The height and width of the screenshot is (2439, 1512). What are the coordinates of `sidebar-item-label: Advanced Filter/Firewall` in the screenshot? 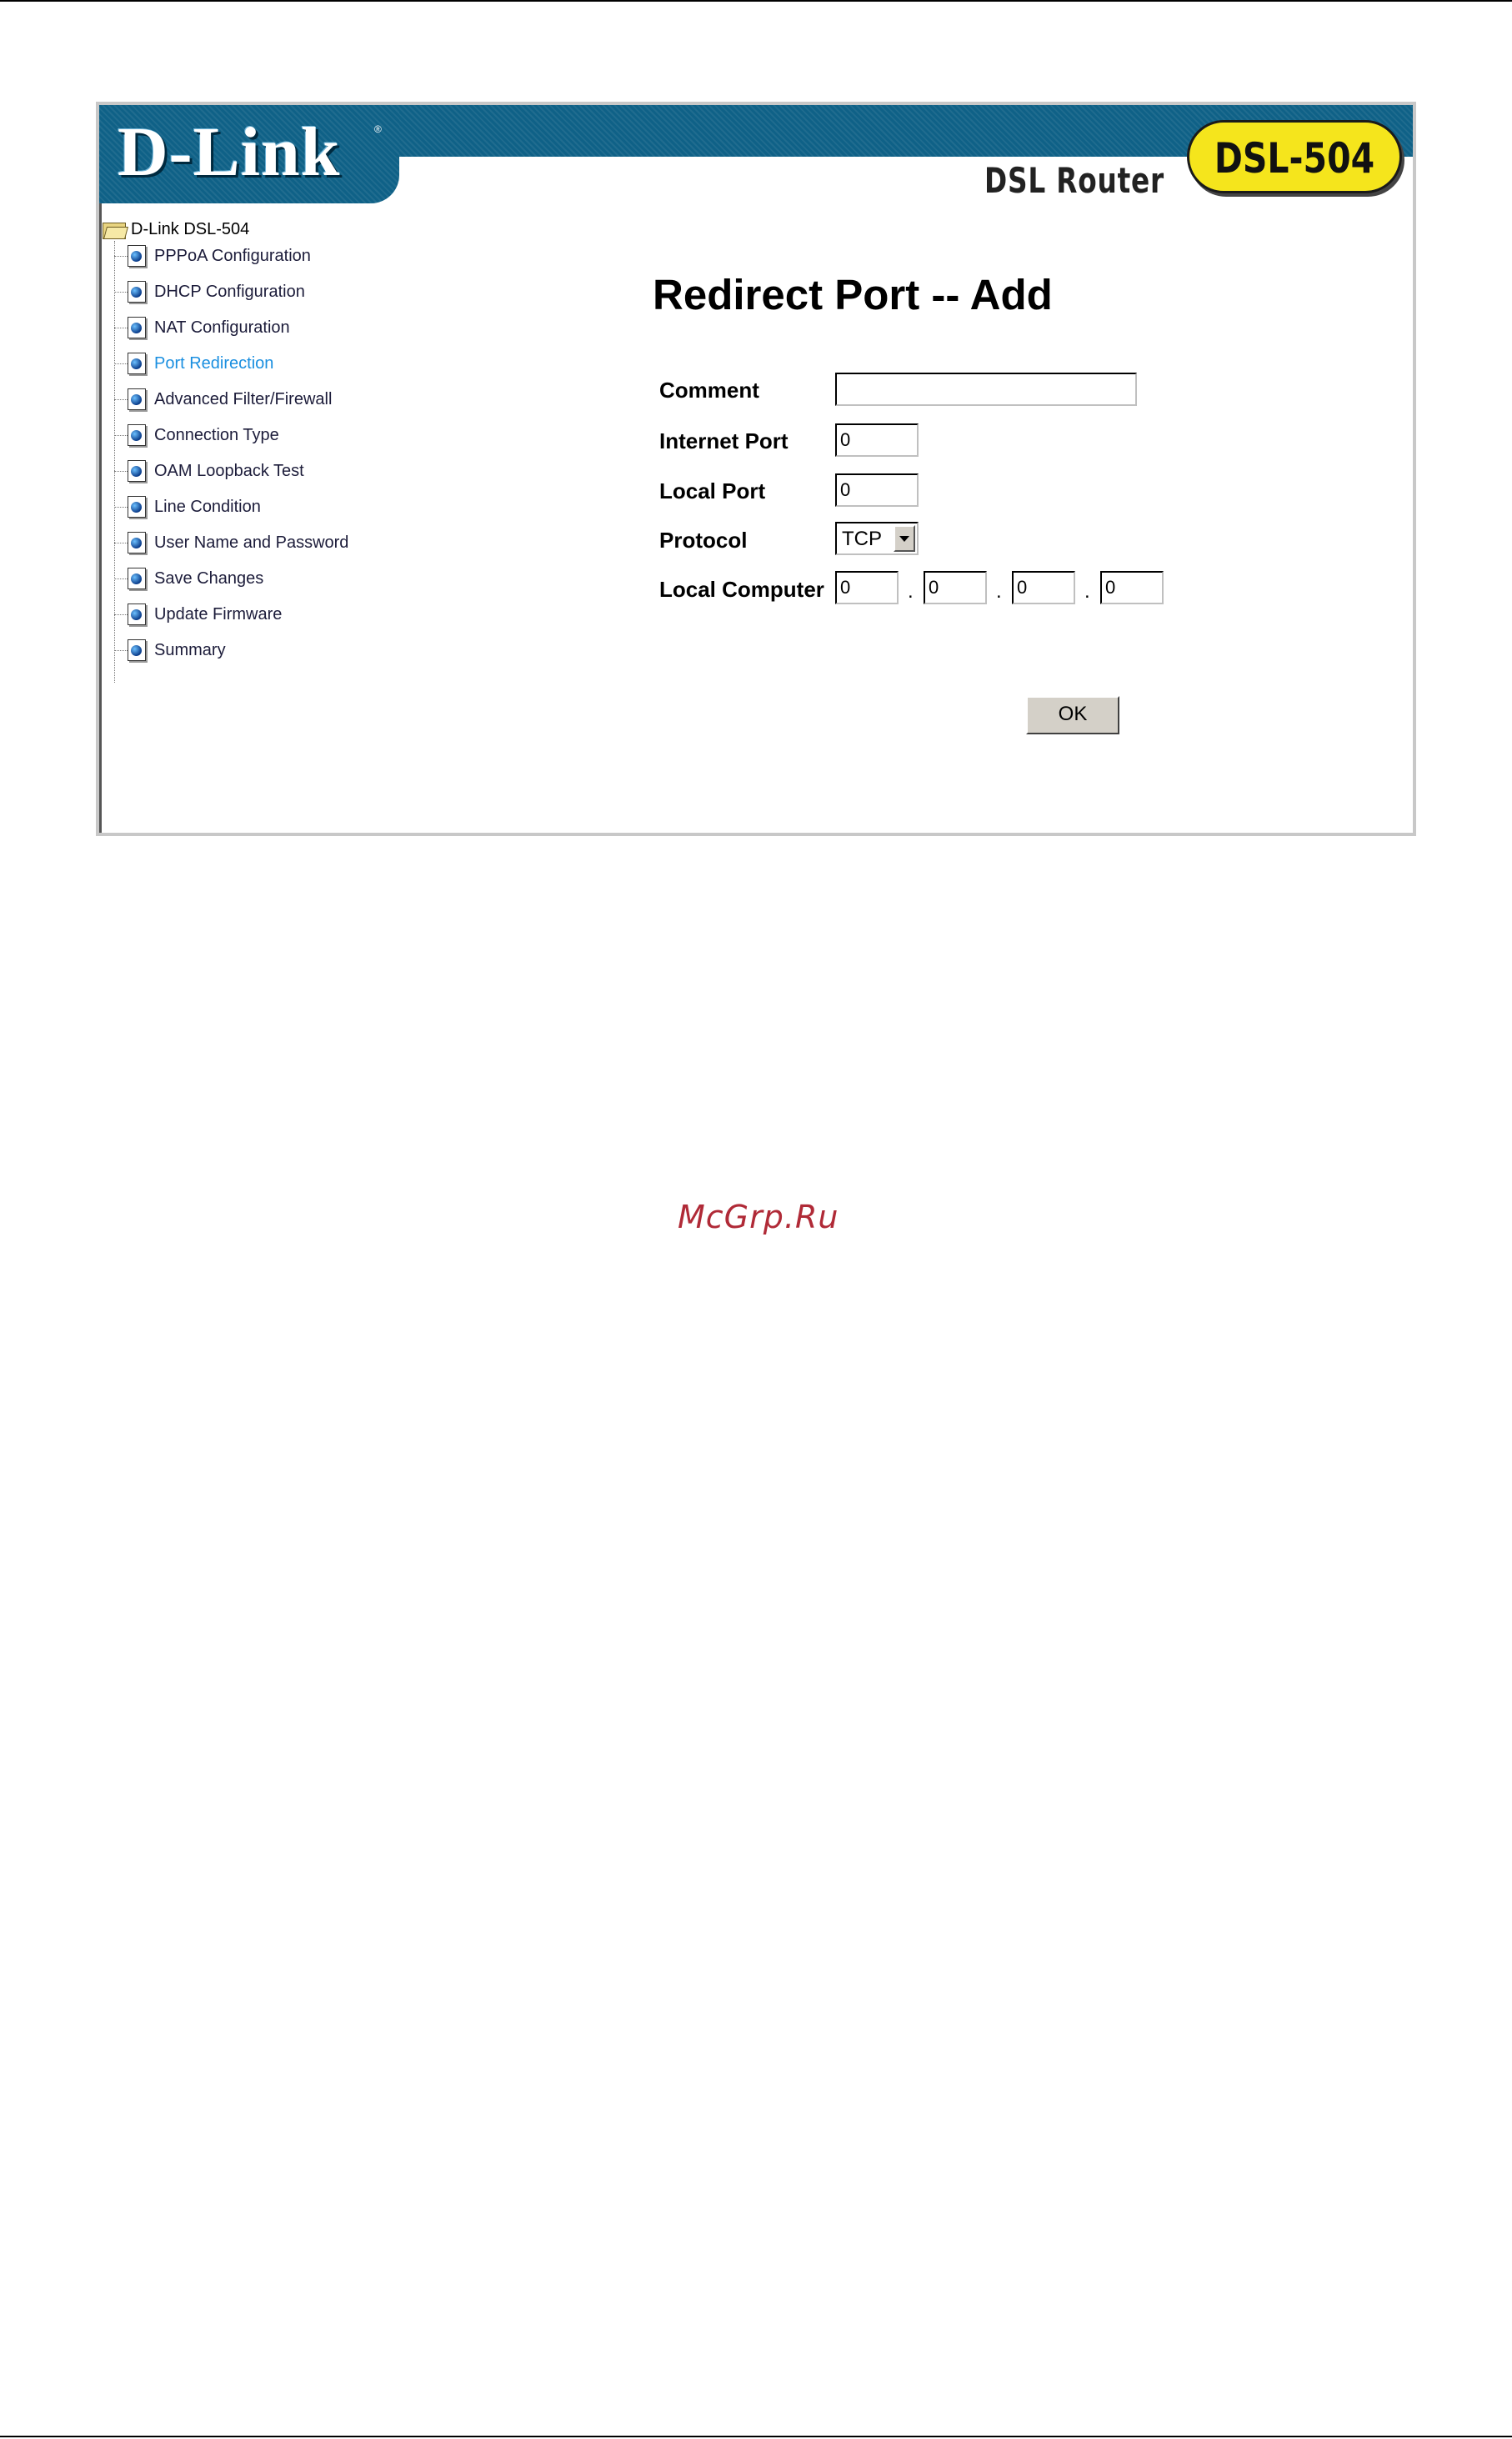 It's located at (244, 398).